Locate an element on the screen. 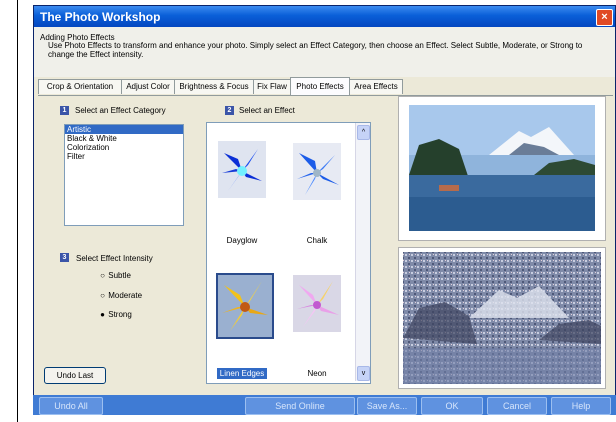 This screenshot has height=422, width=616. undo-last-button: Undo Last is located at coordinates (75, 375).